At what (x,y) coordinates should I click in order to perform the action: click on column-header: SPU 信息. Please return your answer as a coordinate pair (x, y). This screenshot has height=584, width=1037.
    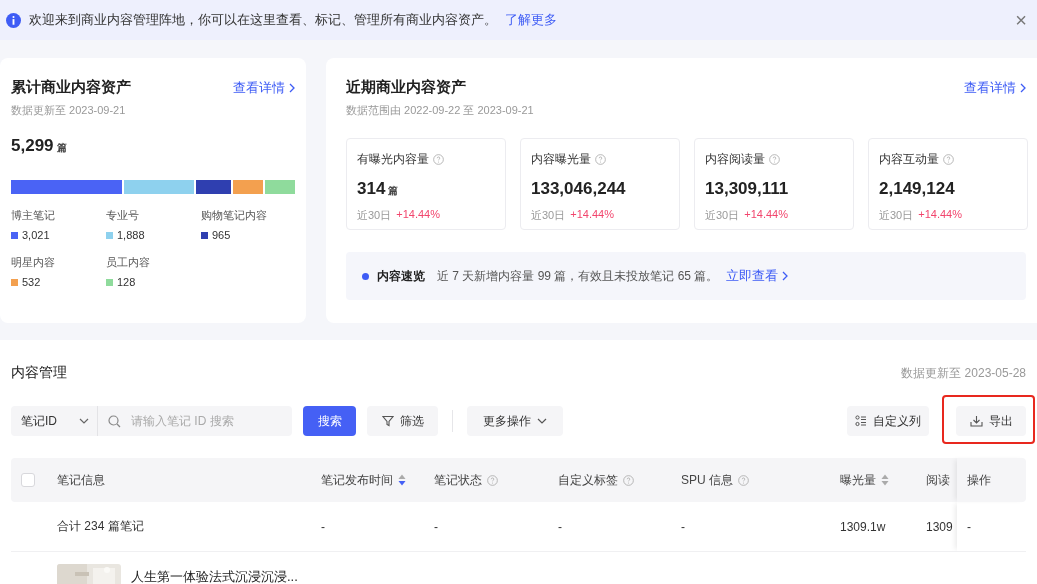
    Looking at the image, I should click on (707, 480).